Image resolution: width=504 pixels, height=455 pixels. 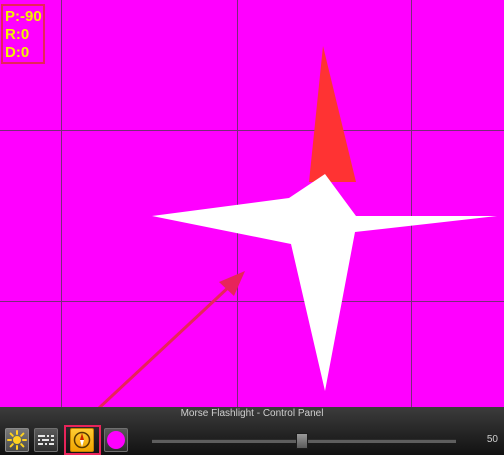 I want to click on brightness-slider-thumb, so click(x=302, y=441).